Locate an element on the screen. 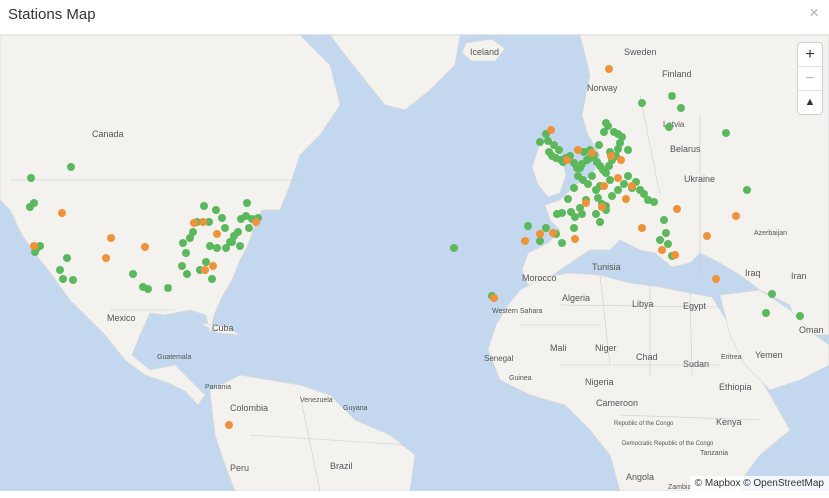 This screenshot has height=498, width=829. close-icon: × is located at coordinates (814, 13).